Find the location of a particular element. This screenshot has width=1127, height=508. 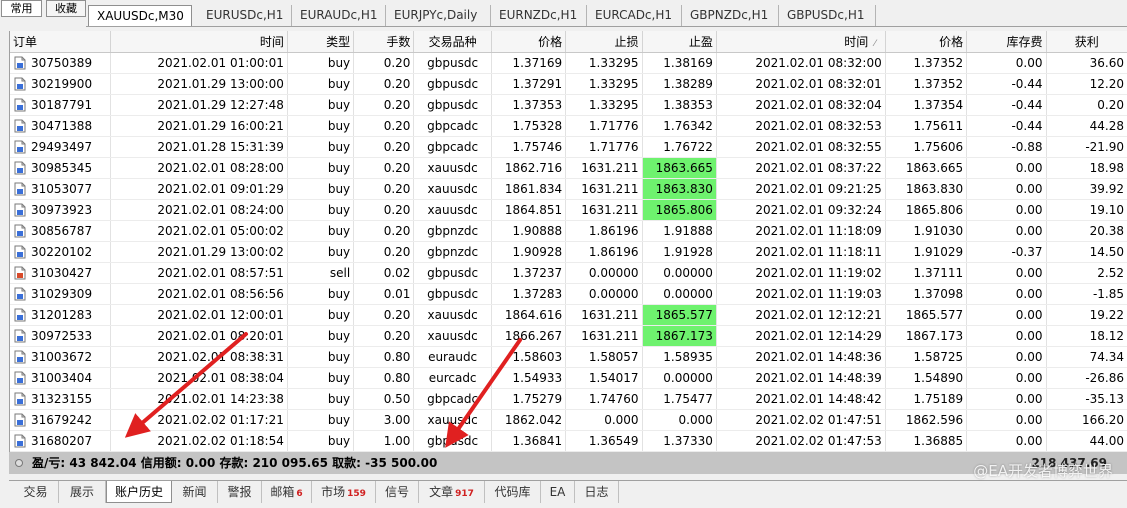

cell-symbol: gbpusdc is located at coordinates (452, 63).